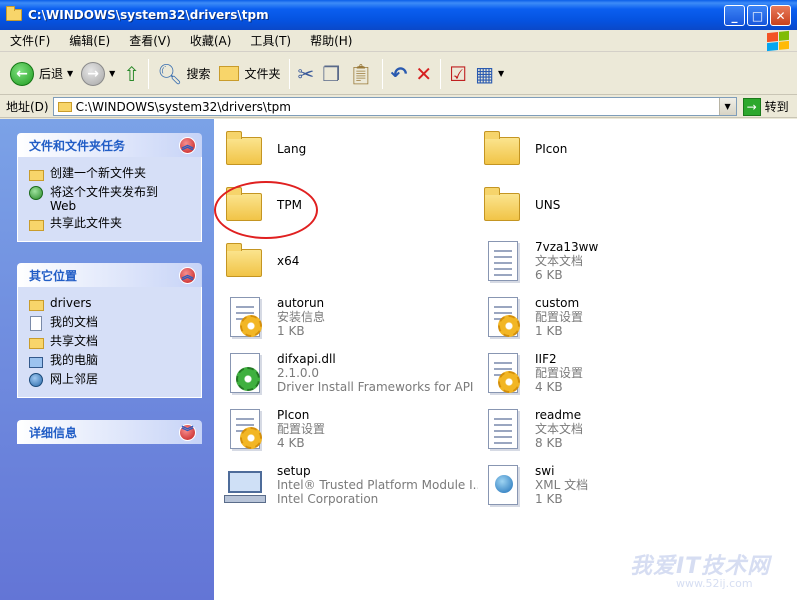 The image size is (797, 600). What do you see at coordinates (306, 74) in the screenshot?
I see `cut-button: ✂` at bounding box center [306, 74].